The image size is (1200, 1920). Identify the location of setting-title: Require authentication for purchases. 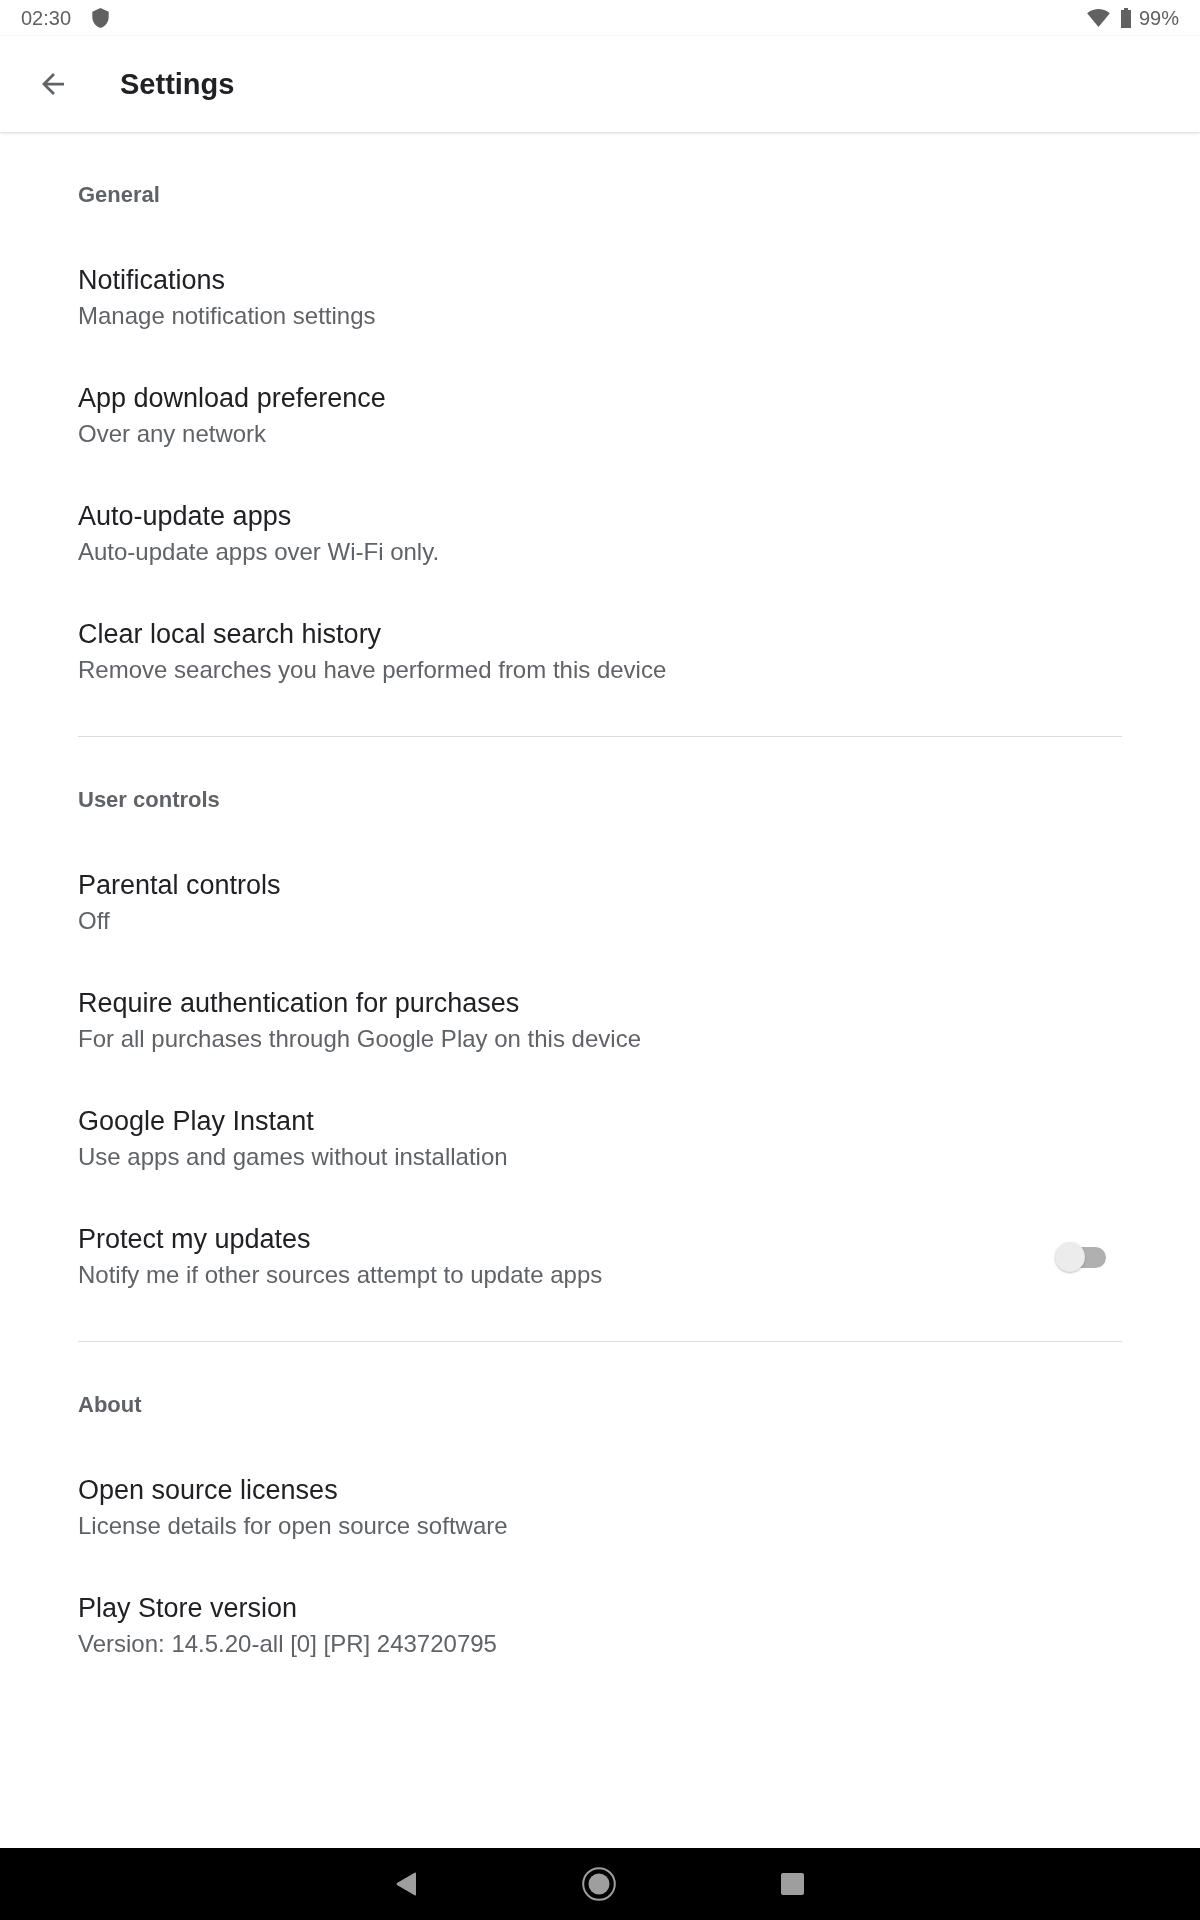
(299, 1003).